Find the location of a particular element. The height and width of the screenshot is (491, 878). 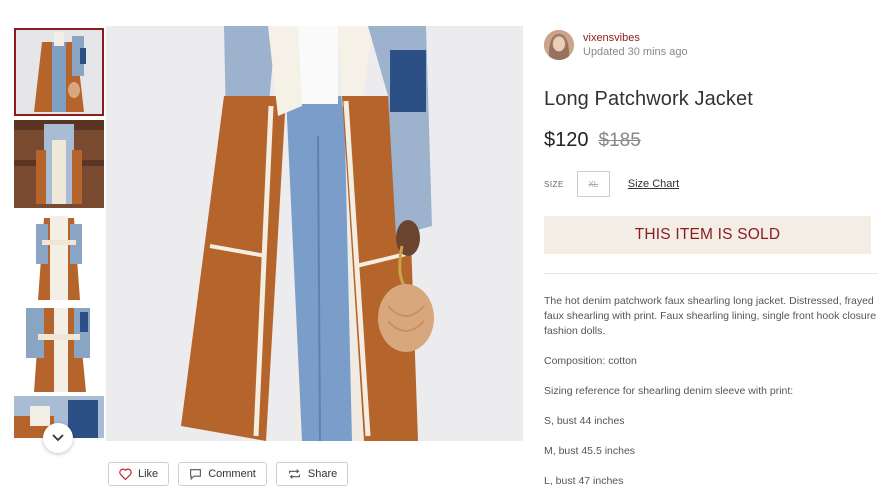

composition-text: Composition: cotton is located at coordinates (590, 361).